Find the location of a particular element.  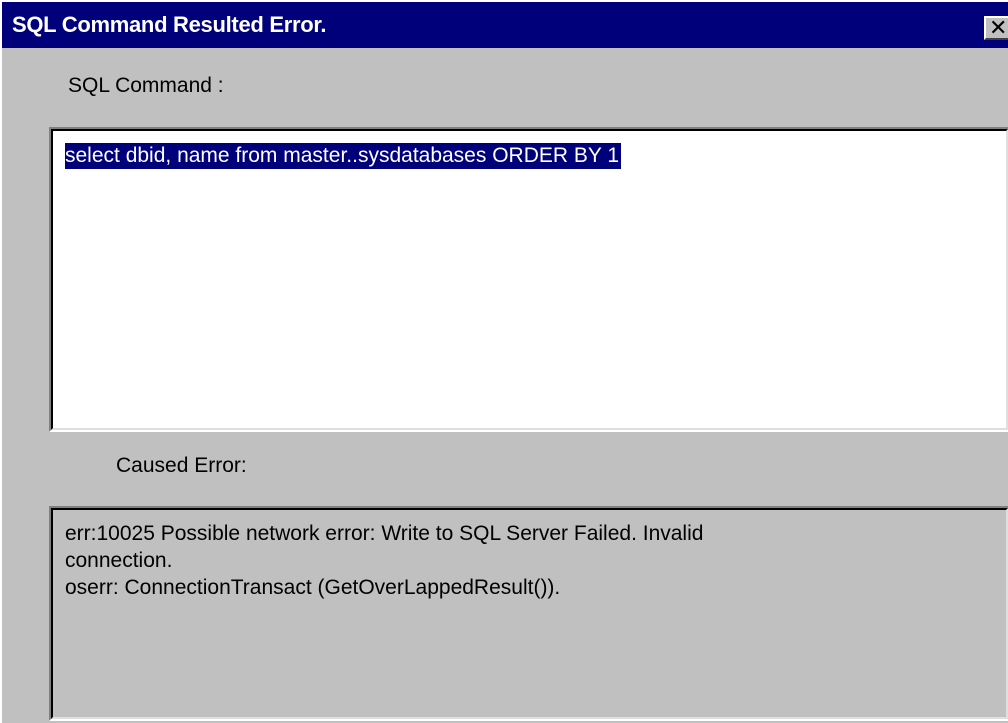

error-line: connection. is located at coordinates (119, 560).